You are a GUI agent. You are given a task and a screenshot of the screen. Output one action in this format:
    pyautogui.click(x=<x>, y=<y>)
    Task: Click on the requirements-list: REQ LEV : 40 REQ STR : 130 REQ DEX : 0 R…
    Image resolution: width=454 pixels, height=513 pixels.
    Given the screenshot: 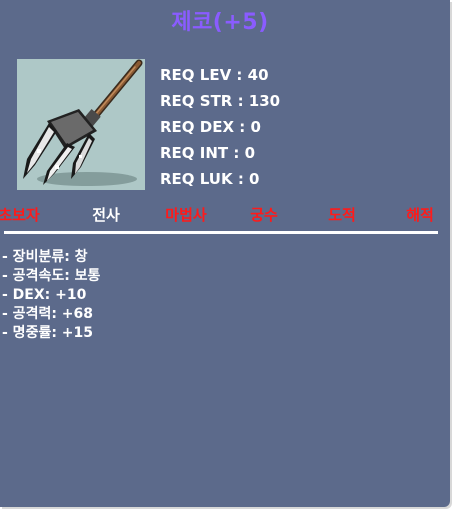 What is the action you would take?
    pyautogui.click(x=220, y=127)
    